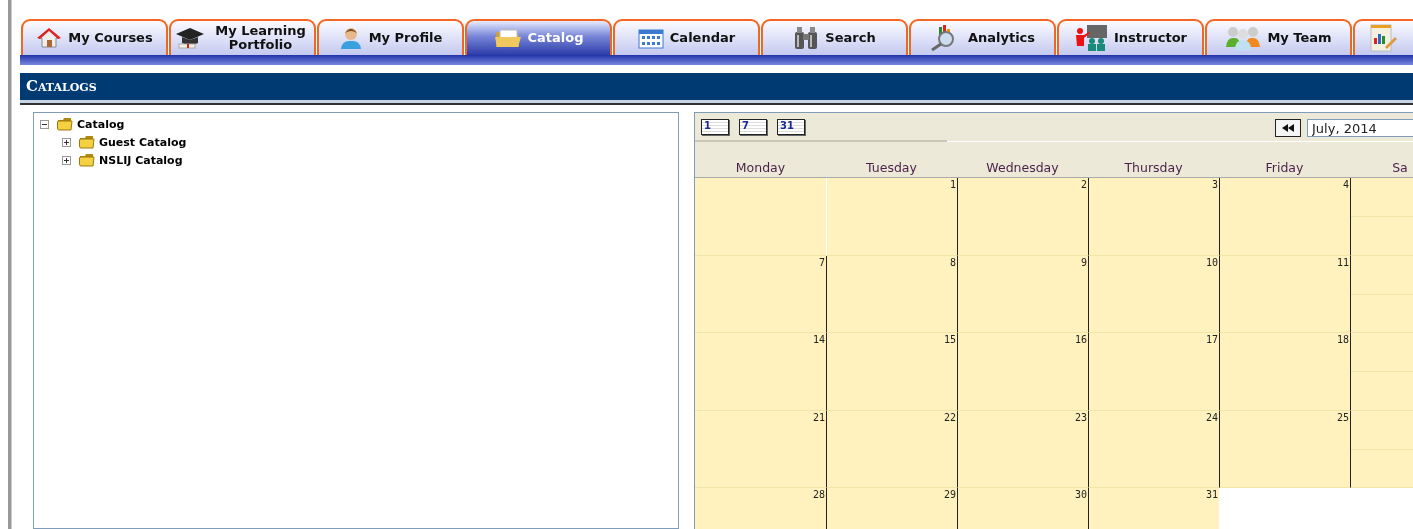  Describe the element at coordinates (891, 449) in the screenshot. I see `day-cell: 22` at that location.